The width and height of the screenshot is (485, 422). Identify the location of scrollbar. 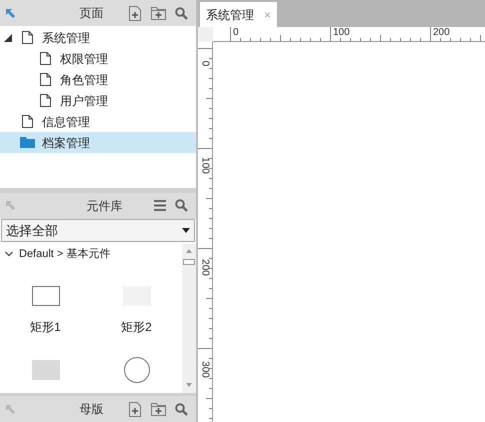
(189, 319).